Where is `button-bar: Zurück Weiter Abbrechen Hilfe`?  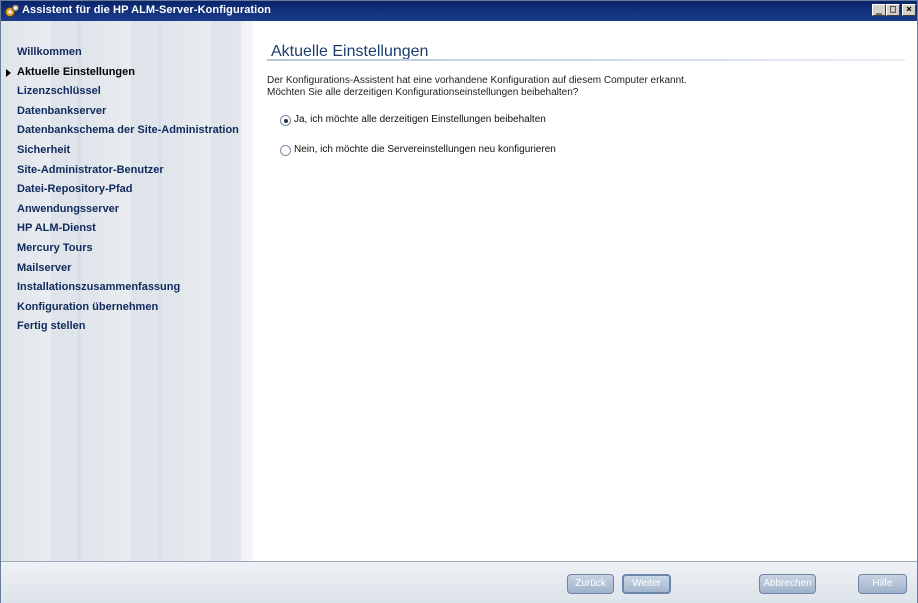
button-bar: Zurück Weiter Abbrechen Hilfe is located at coordinates (459, 582).